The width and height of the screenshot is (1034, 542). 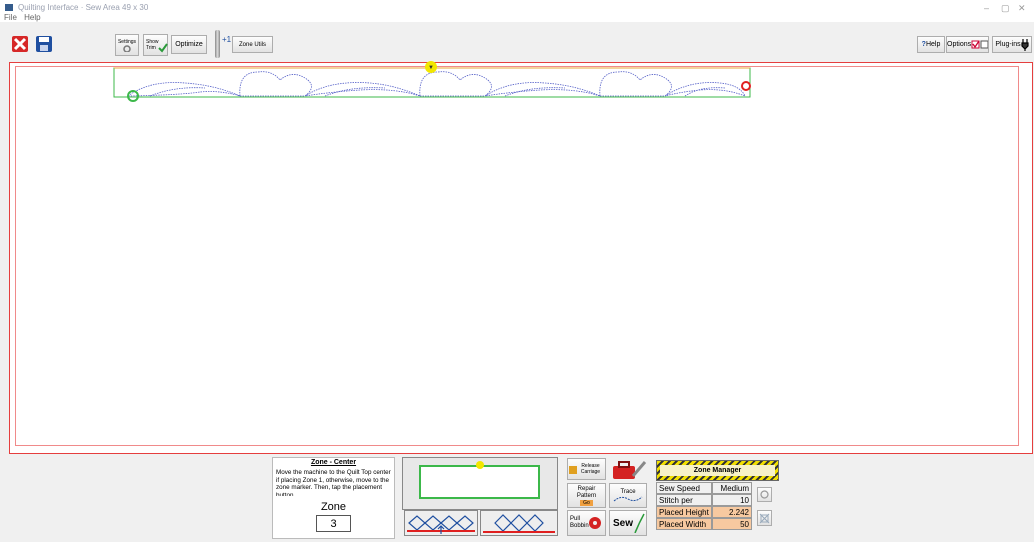 What do you see at coordinates (732, 524) in the screenshot?
I see `placed-width-value: 50` at bounding box center [732, 524].